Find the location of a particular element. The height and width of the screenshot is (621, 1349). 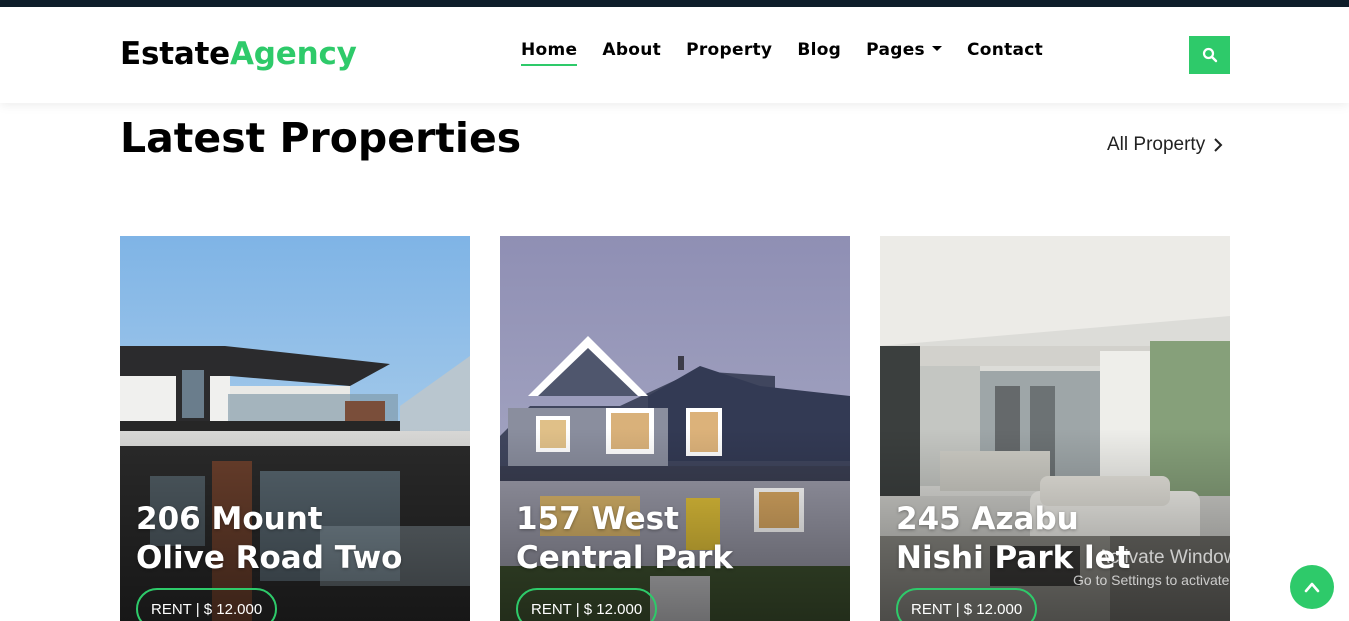

nav-blog: Blog is located at coordinates (819, 53).